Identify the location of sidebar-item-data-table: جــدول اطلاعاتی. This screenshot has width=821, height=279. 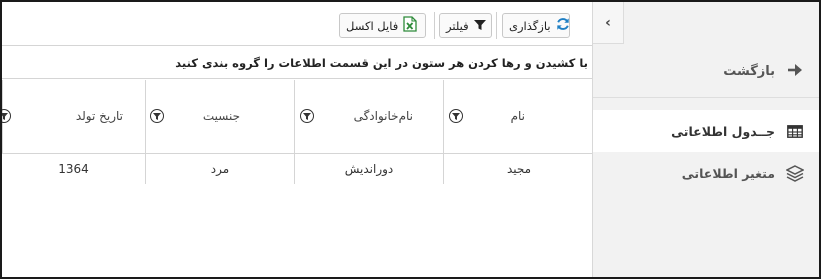
(706, 131).